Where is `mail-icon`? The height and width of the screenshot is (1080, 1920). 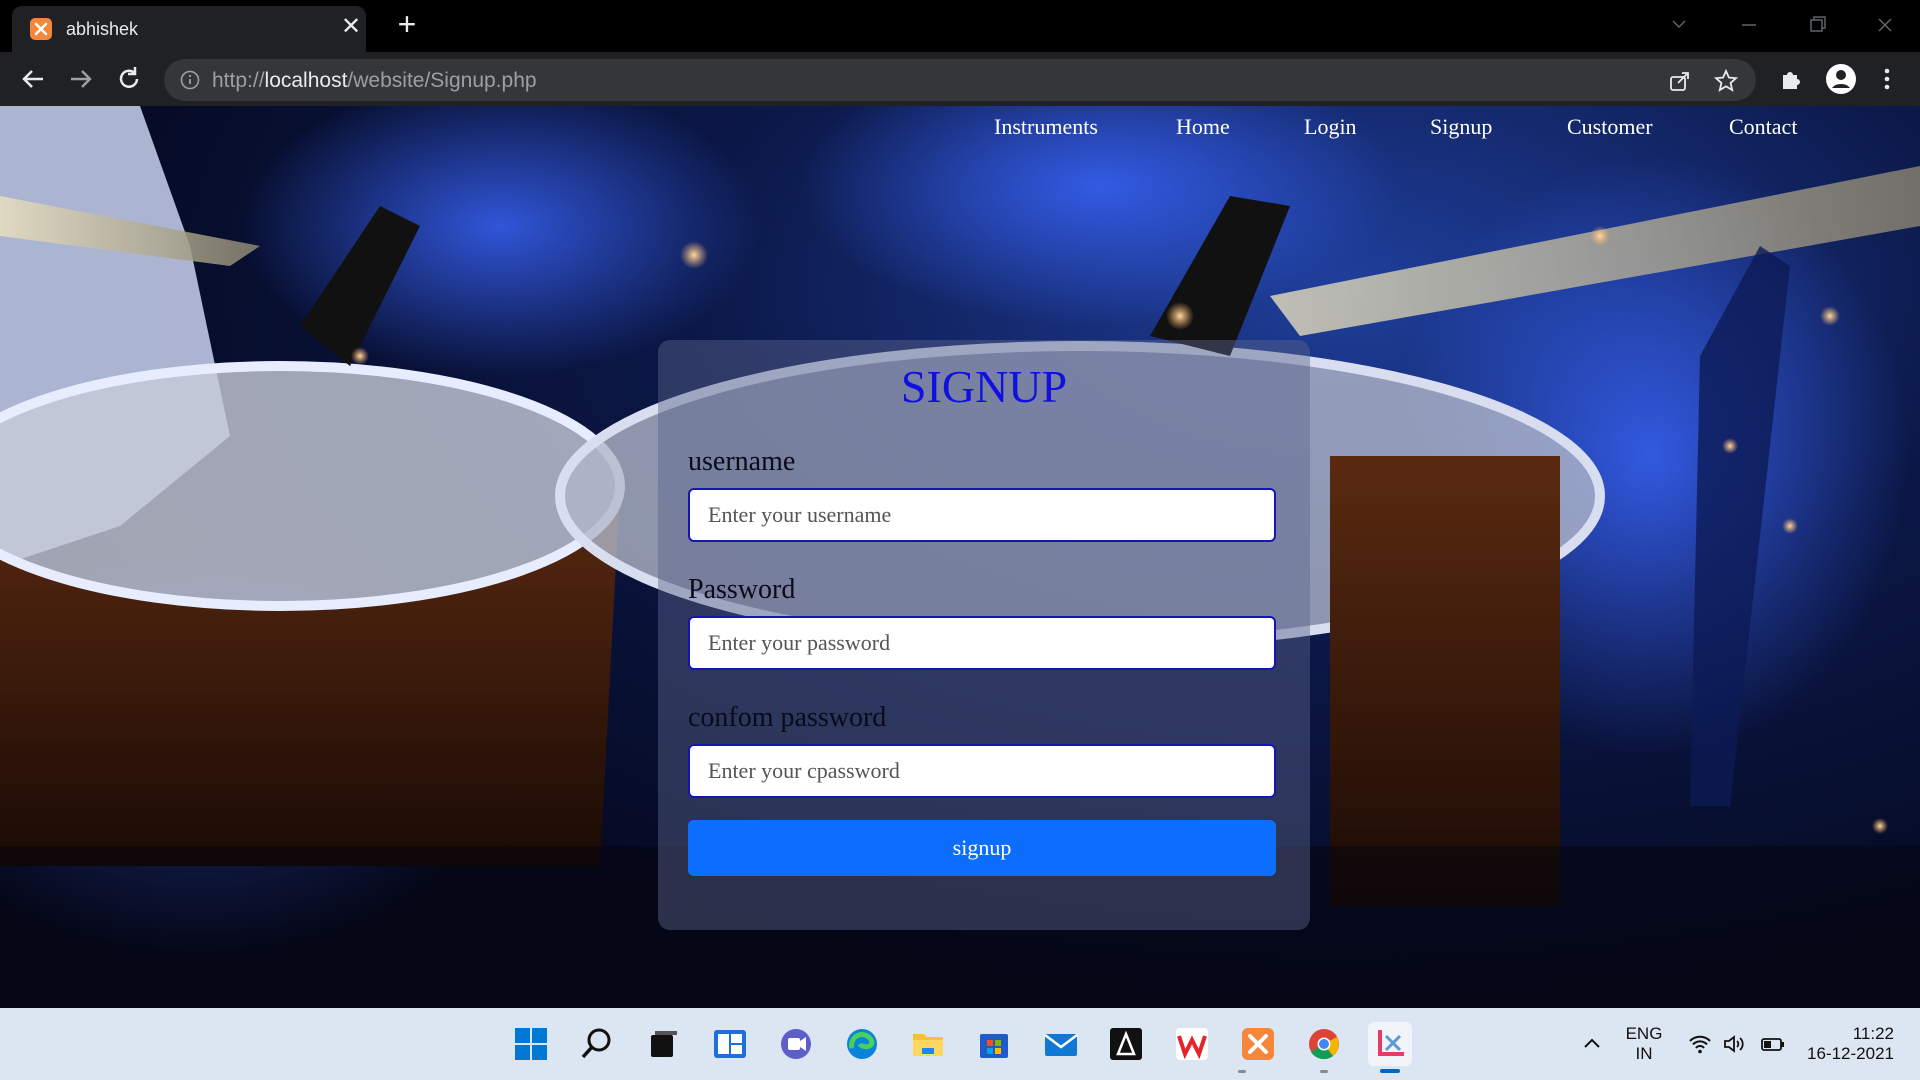 mail-icon is located at coordinates (1061, 1044).